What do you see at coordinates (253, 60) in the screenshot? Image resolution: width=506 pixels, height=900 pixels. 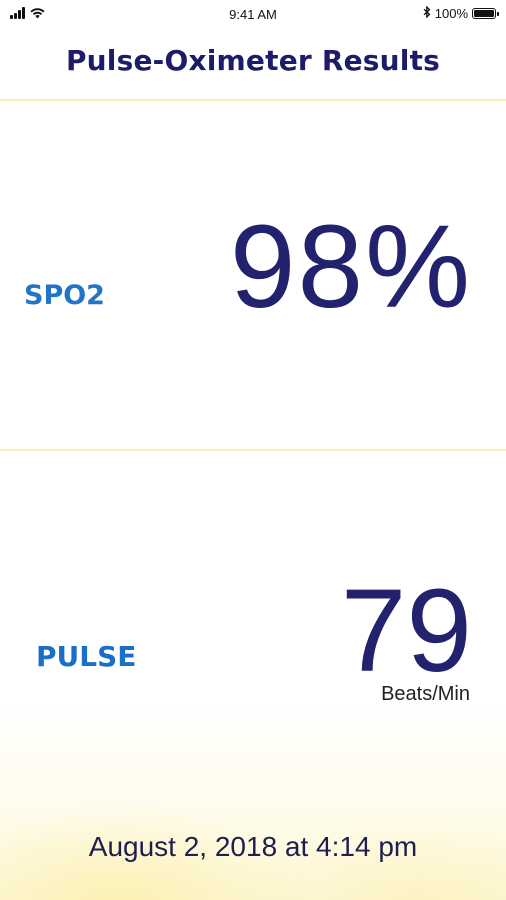 I see `page-title: Pulse-Oximeter Results` at bounding box center [253, 60].